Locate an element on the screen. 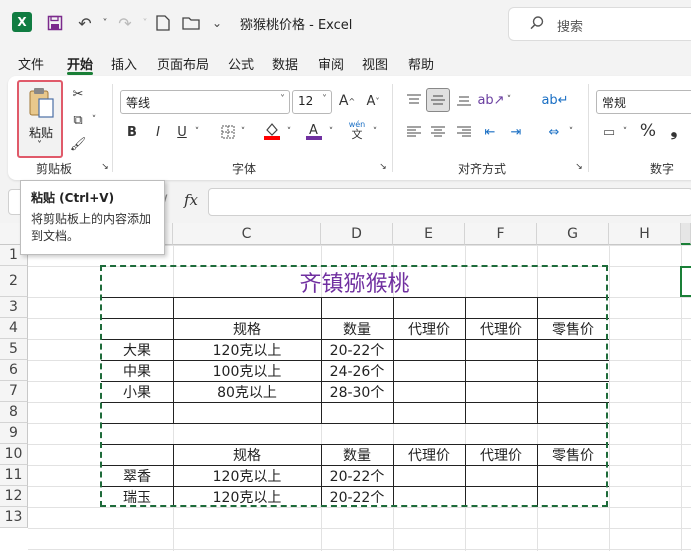 Image resolution: width=691 pixels, height=551 pixels. orientation-icon: ab↗ is located at coordinates (490, 100).